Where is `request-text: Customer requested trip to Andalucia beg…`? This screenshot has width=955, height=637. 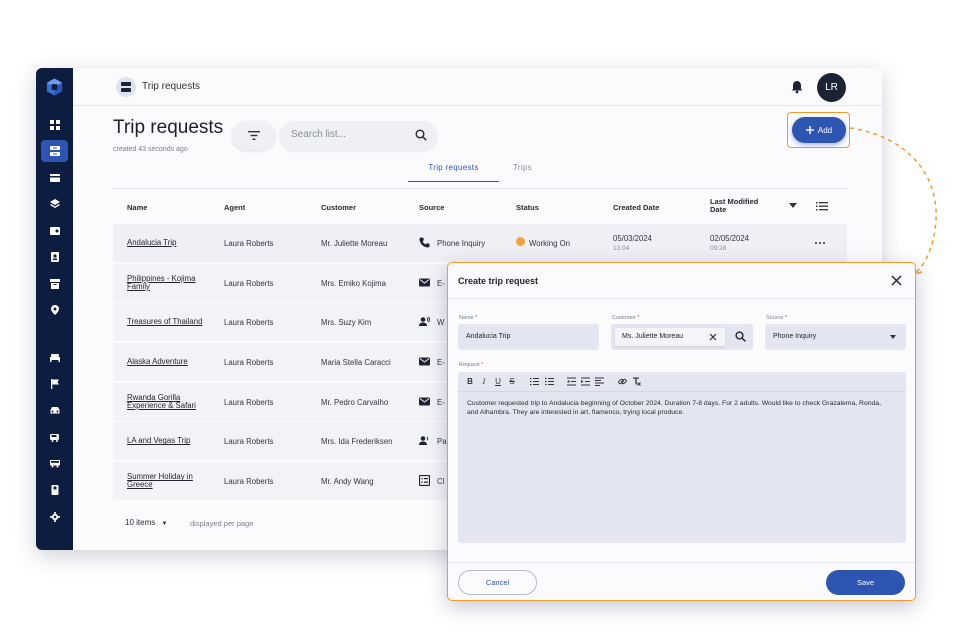 request-text: Customer requested trip to Andalucia beg… is located at coordinates (674, 408).